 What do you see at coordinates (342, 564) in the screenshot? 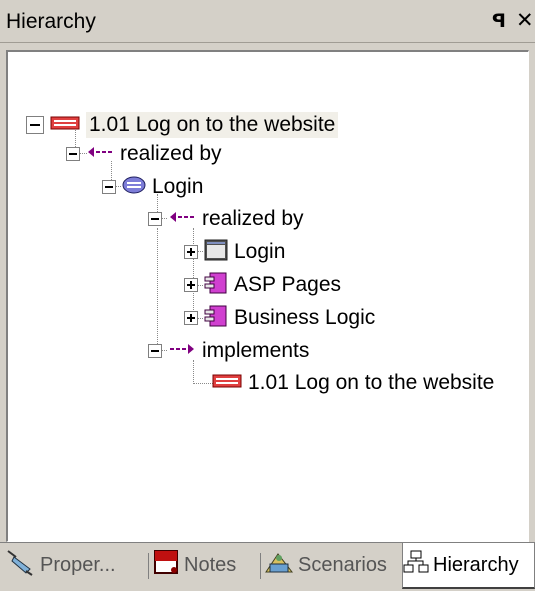
I see `tab-label: Scenarios` at bounding box center [342, 564].